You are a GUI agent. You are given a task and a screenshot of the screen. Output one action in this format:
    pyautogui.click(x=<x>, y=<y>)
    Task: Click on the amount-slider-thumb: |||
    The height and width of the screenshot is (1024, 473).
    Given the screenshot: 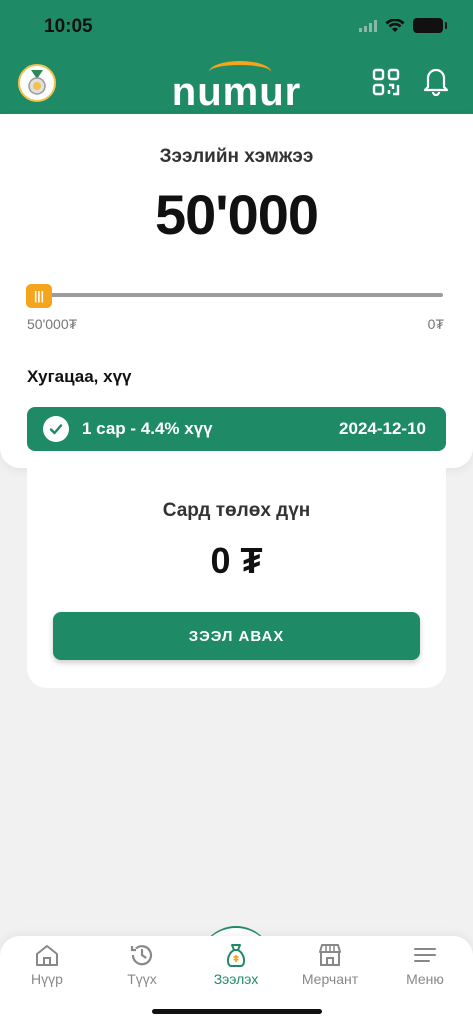 What is the action you would take?
    pyautogui.click(x=39, y=296)
    